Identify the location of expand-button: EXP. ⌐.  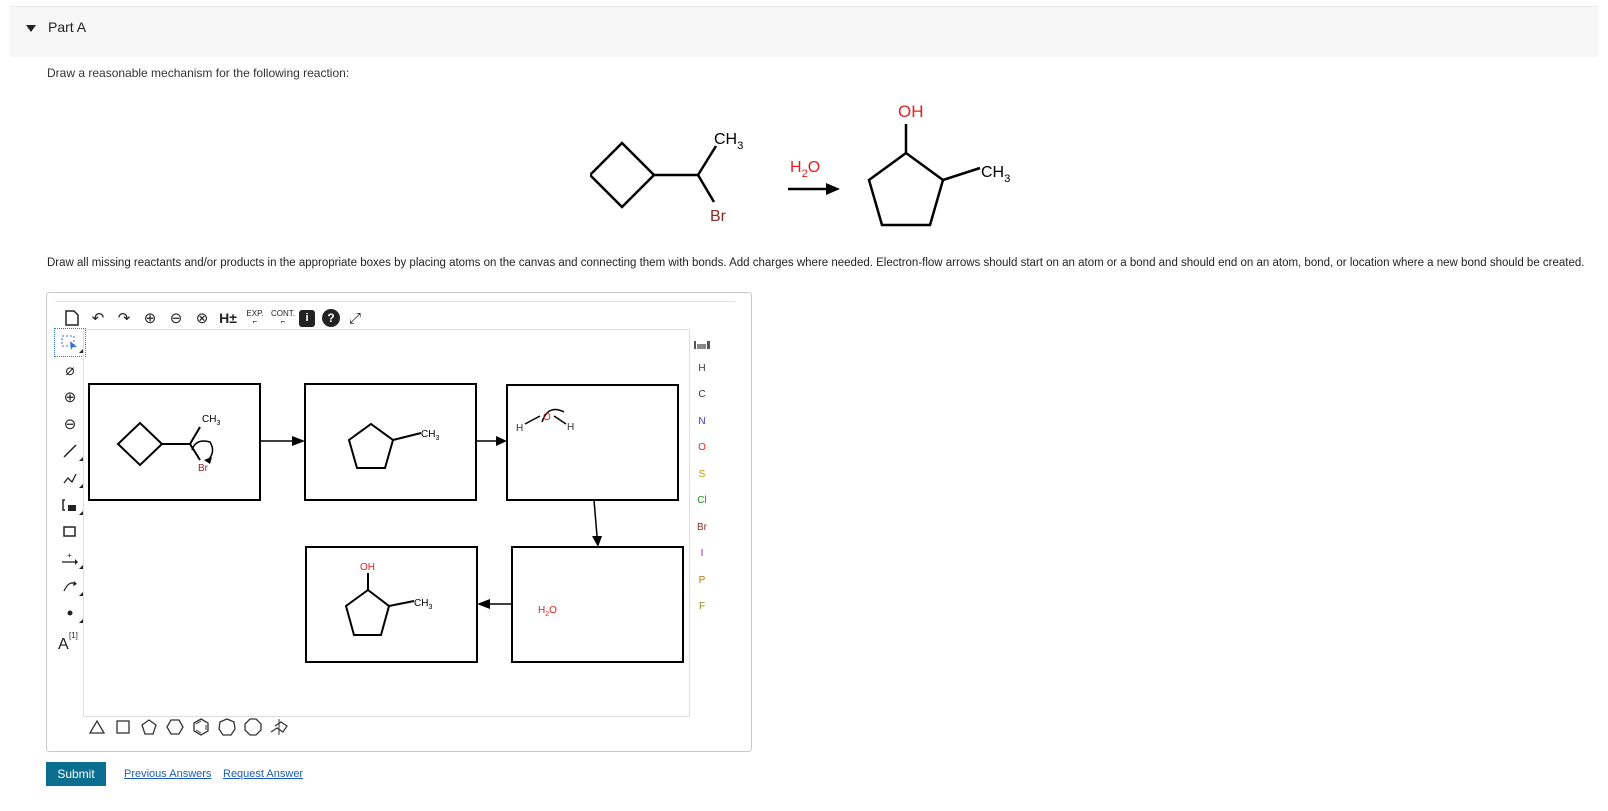
(255, 318).